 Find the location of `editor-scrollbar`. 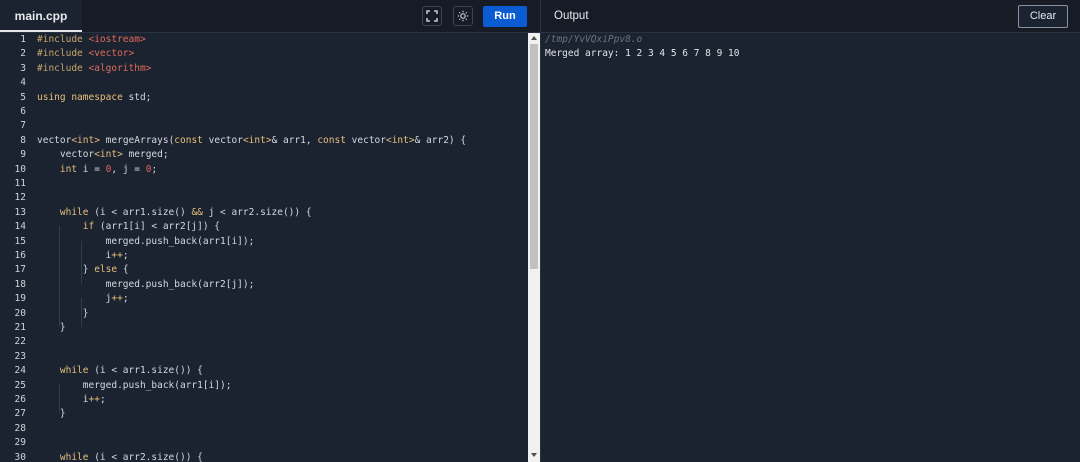

editor-scrollbar is located at coordinates (534, 247).